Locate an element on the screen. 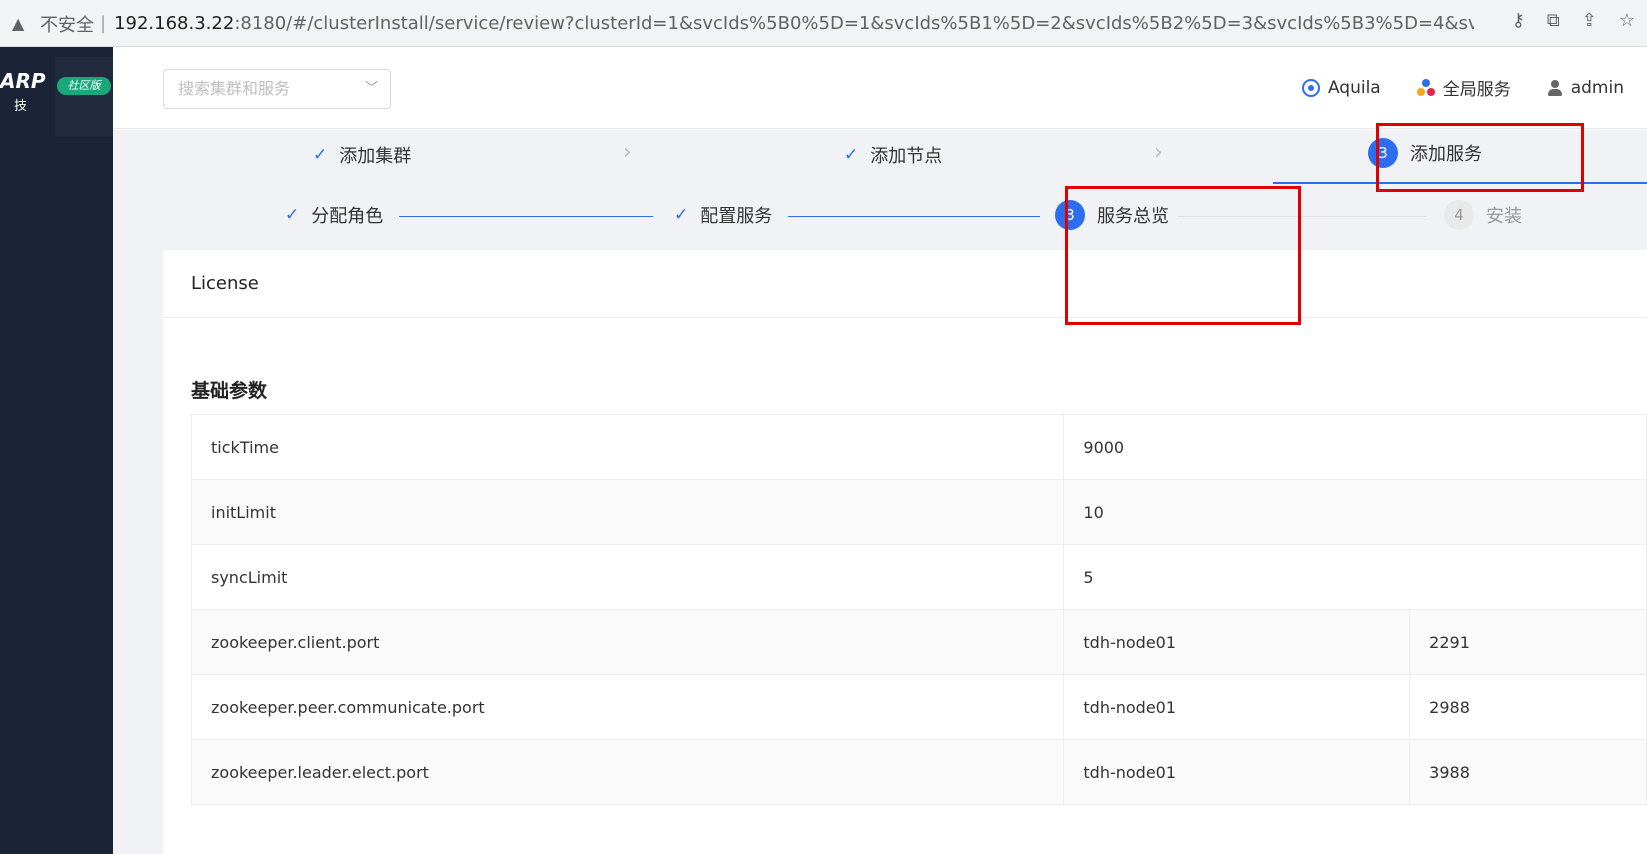 Image resolution: width=1647 pixels, height=854 pixels. sidebar: ARP 技 社区版 is located at coordinates (56, 450).